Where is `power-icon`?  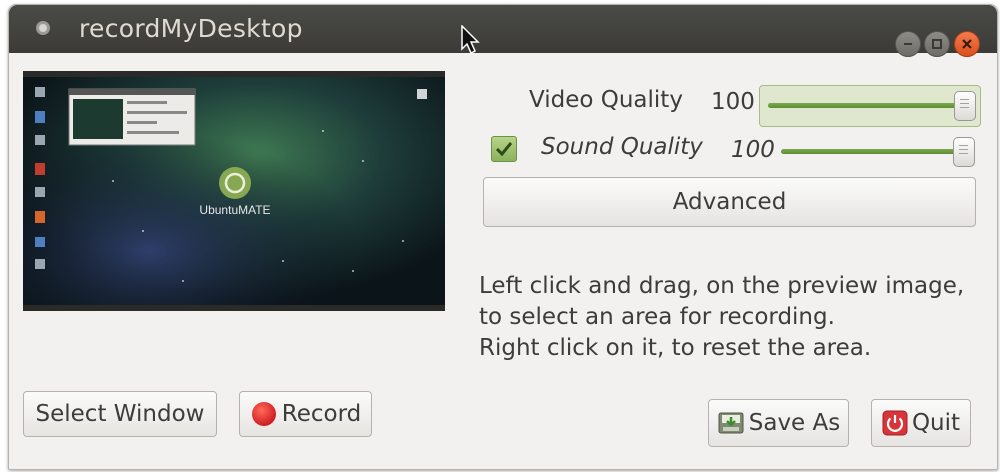 power-icon is located at coordinates (895, 423).